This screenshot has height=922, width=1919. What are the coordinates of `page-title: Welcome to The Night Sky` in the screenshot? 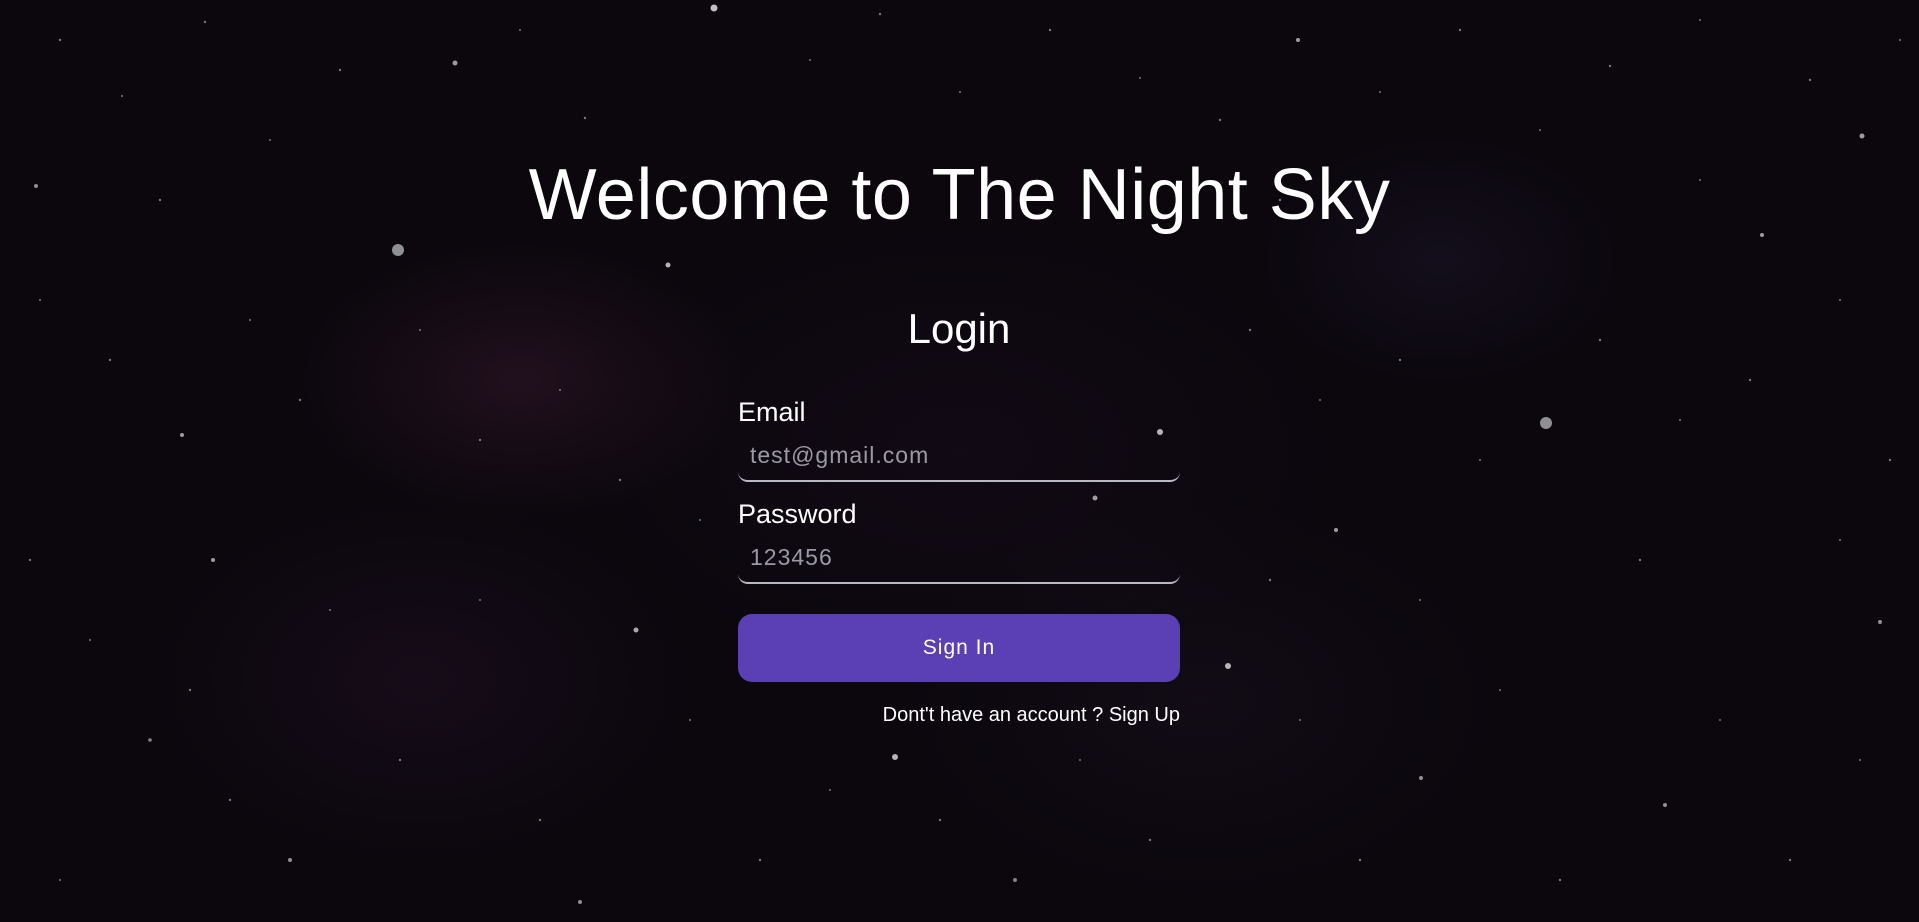 It's located at (959, 195).